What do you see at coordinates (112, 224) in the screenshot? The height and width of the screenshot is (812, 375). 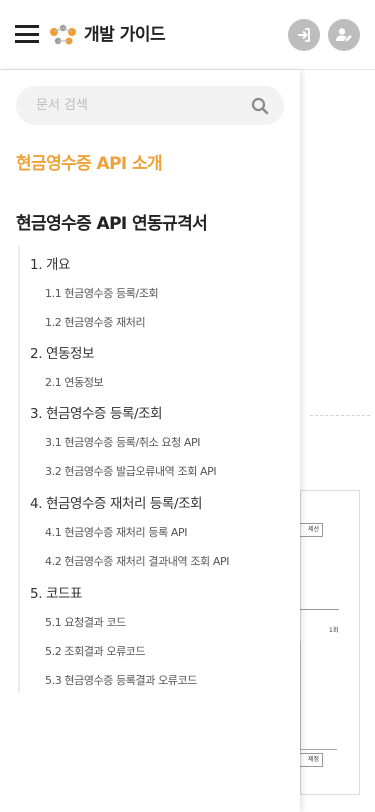 I see `spec-title: 현금영수증 API 연동규격서` at bounding box center [112, 224].